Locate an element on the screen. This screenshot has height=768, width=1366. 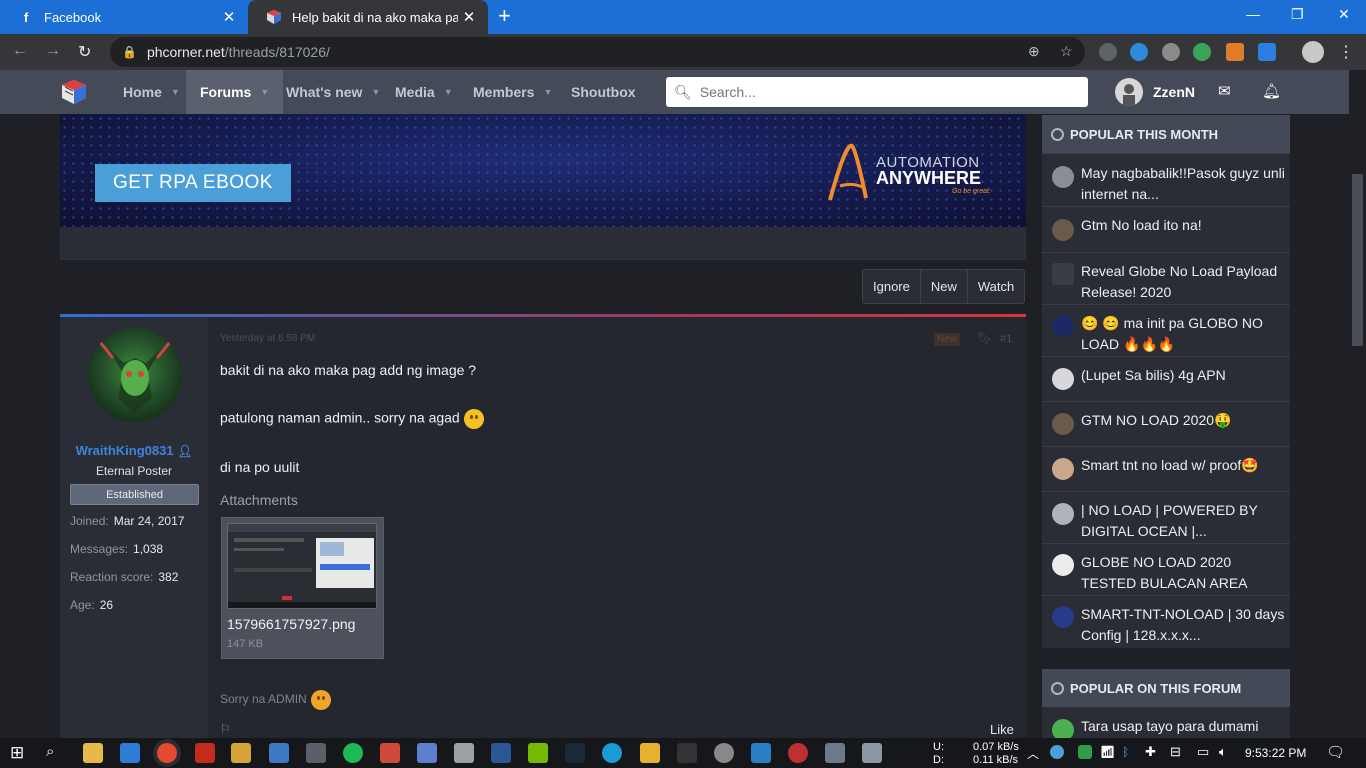
address-bar: 🔒 phcorner.net/threads/817026/ ⊕ ☆ is located at coordinates (597, 52).